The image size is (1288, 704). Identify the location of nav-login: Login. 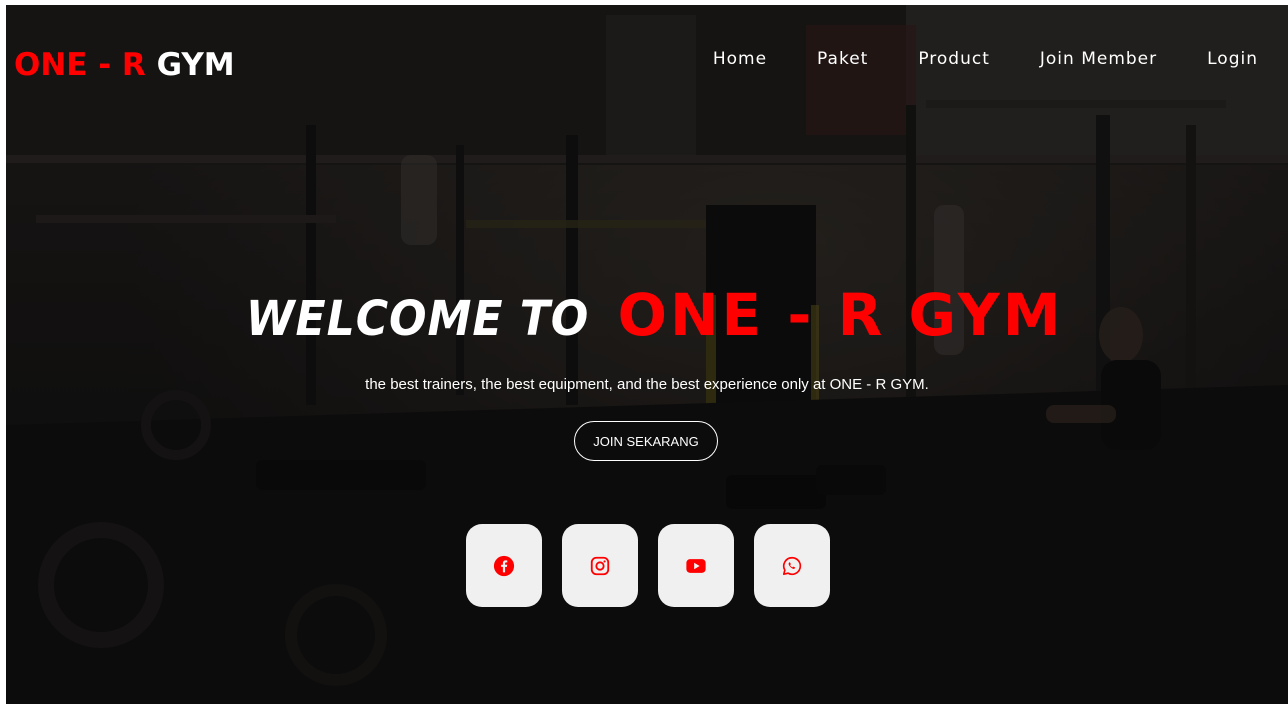
(1232, 59).